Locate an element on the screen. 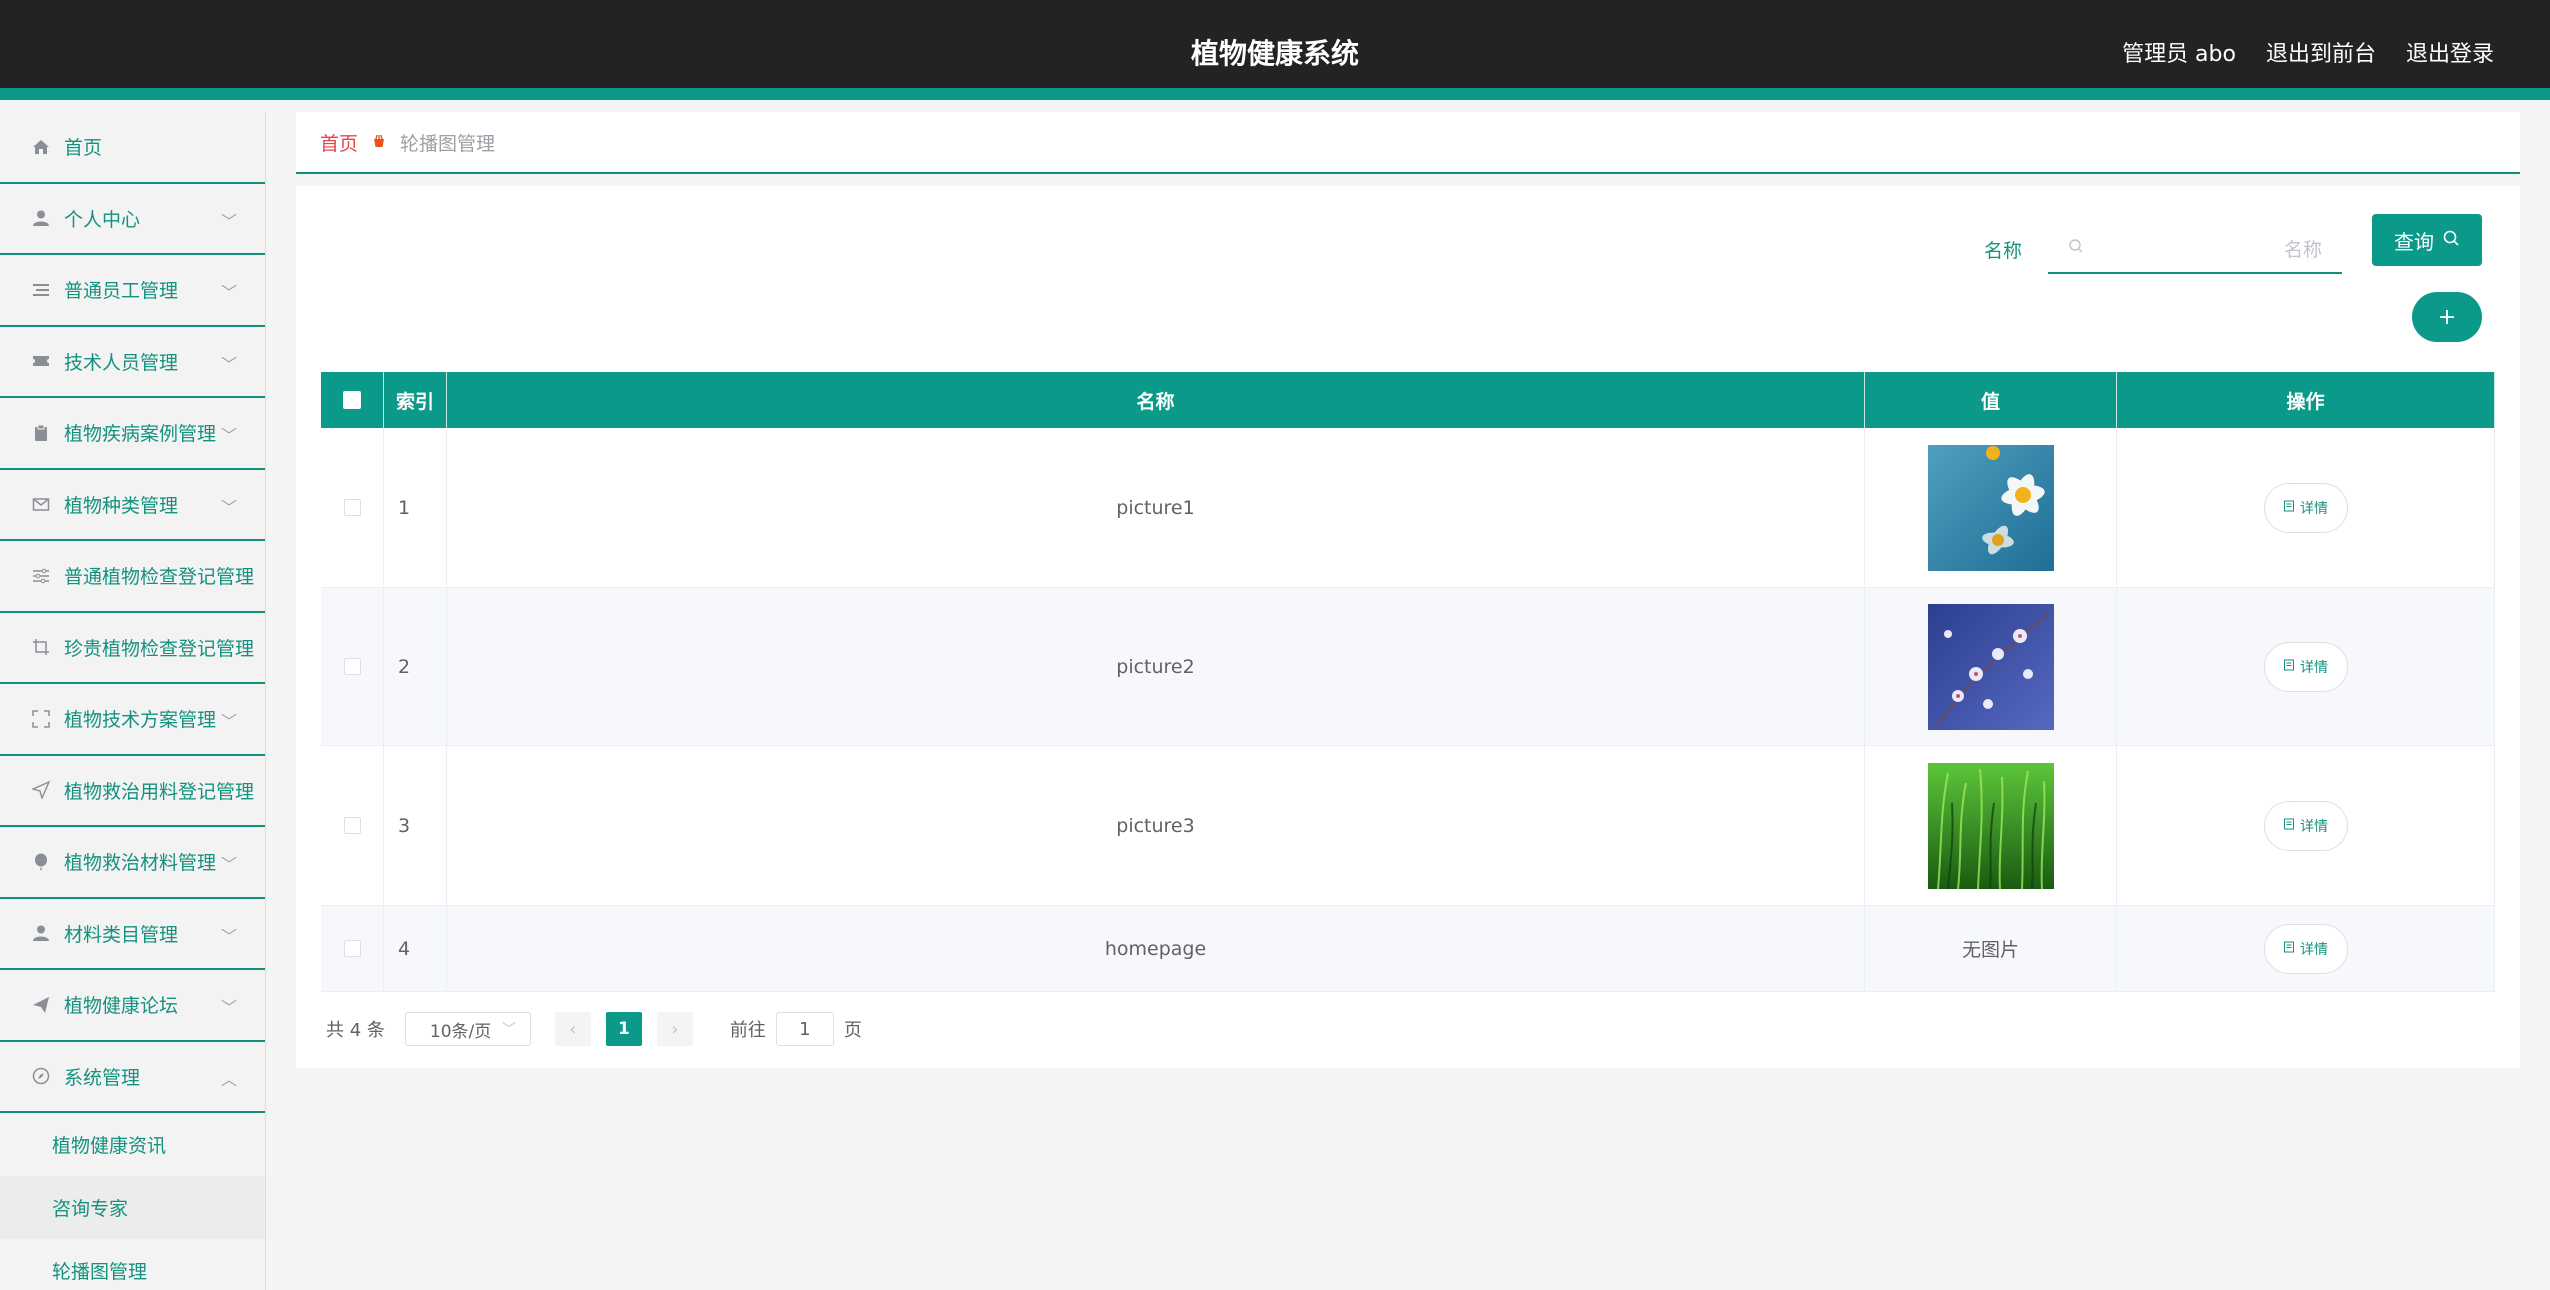  header-actions: 操作 is located at coordinates (2306, 400).